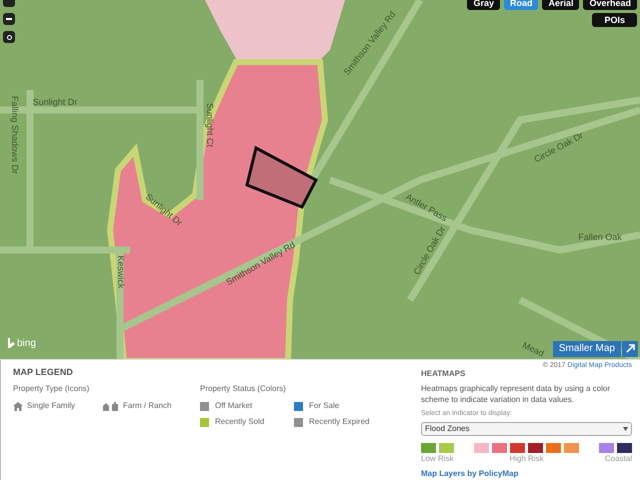  I want to click on arrow-icon, so click(630, 348).